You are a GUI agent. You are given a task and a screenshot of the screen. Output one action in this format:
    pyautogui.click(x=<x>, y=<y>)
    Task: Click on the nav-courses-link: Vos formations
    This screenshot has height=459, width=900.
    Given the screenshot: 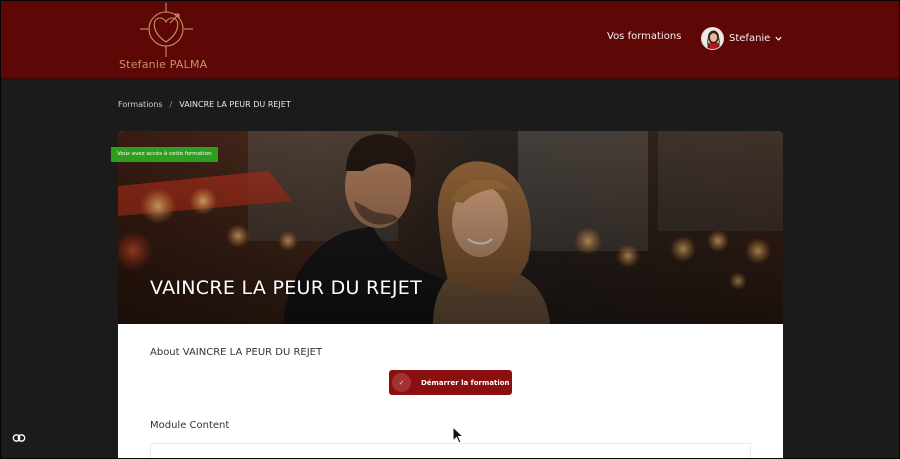 What is the action you would take?
    pyautogui.click(x=644, y=36)
    